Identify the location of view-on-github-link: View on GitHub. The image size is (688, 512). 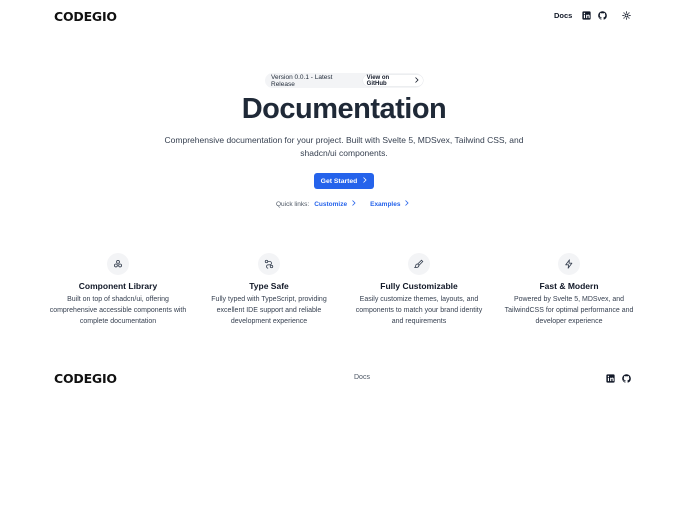
(392, 80).